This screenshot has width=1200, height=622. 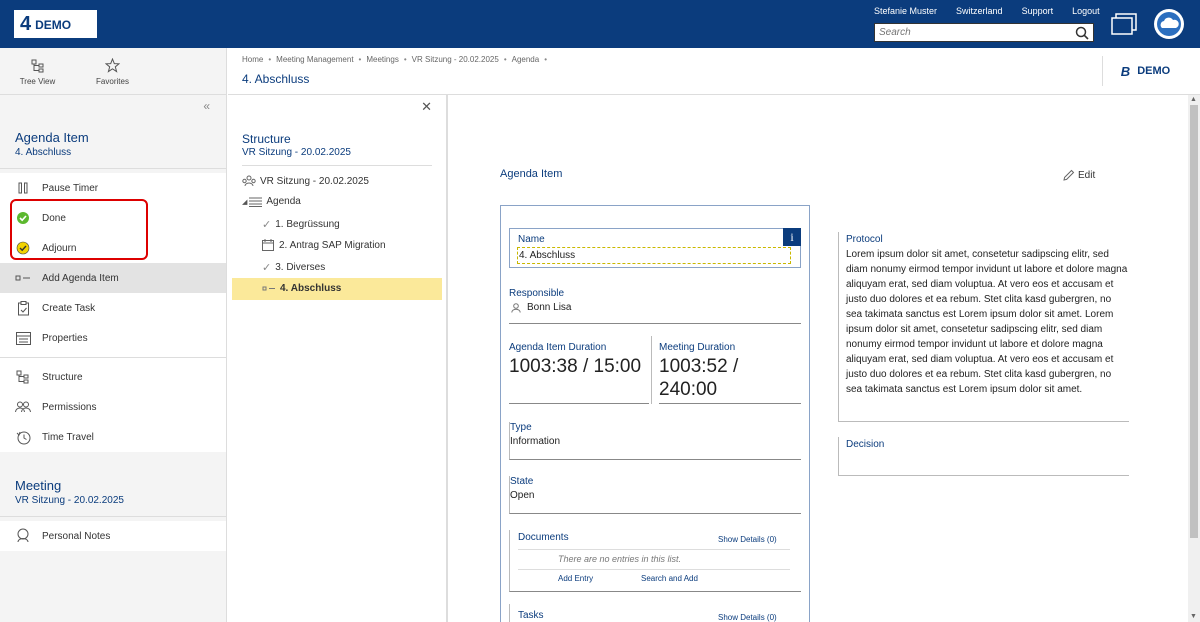 What do you see at coordinates (526, 59) in the screenshot?
I see `breadcrumb-agenda: Agenda` at bounding box center [526, 59].